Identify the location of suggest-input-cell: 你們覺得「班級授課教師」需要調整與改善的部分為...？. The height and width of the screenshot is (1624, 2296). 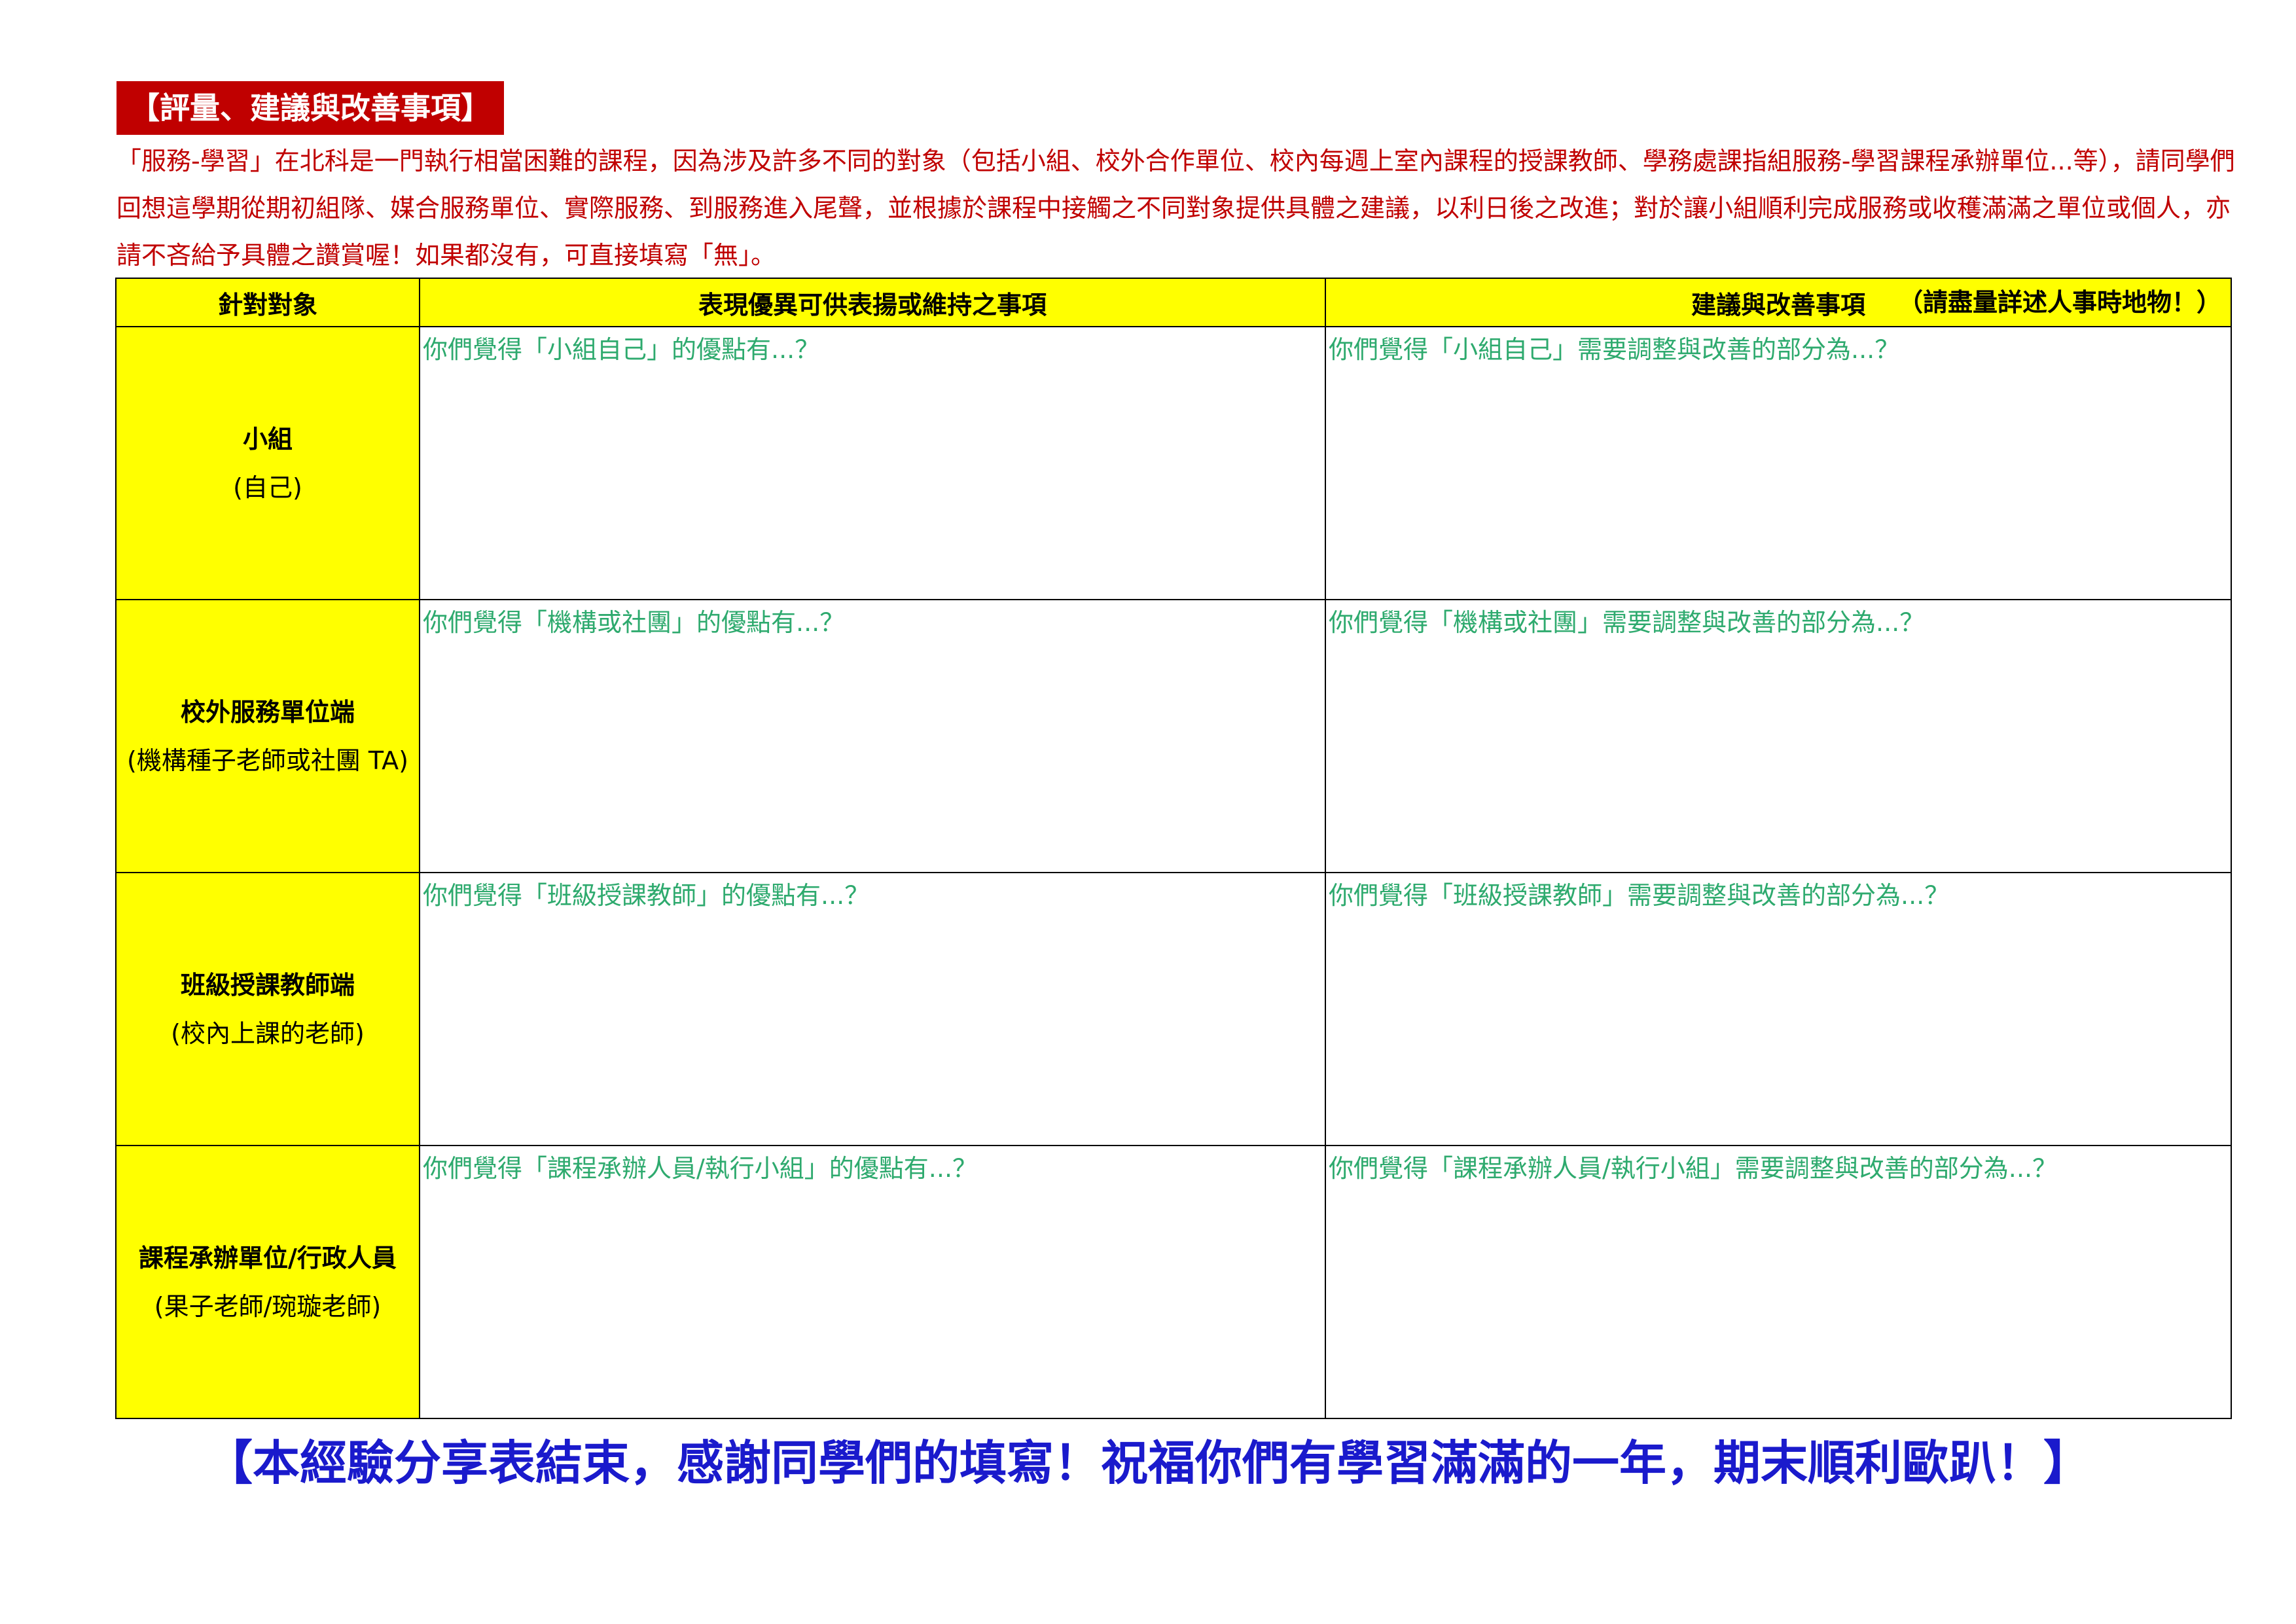
(1778, 1009).